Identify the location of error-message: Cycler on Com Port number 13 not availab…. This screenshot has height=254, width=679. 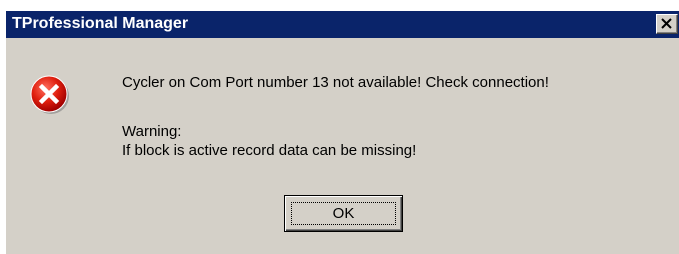
(335, 82).